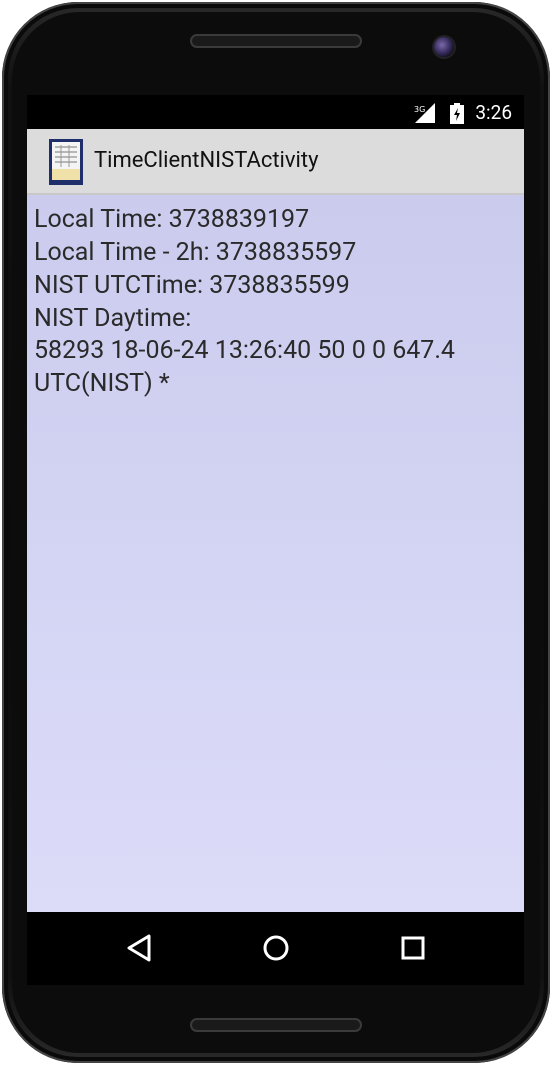 This screenshot has width=552, height=1065. I want to click on local-time-text: Local Time: 3738839197, so click(172, 219).